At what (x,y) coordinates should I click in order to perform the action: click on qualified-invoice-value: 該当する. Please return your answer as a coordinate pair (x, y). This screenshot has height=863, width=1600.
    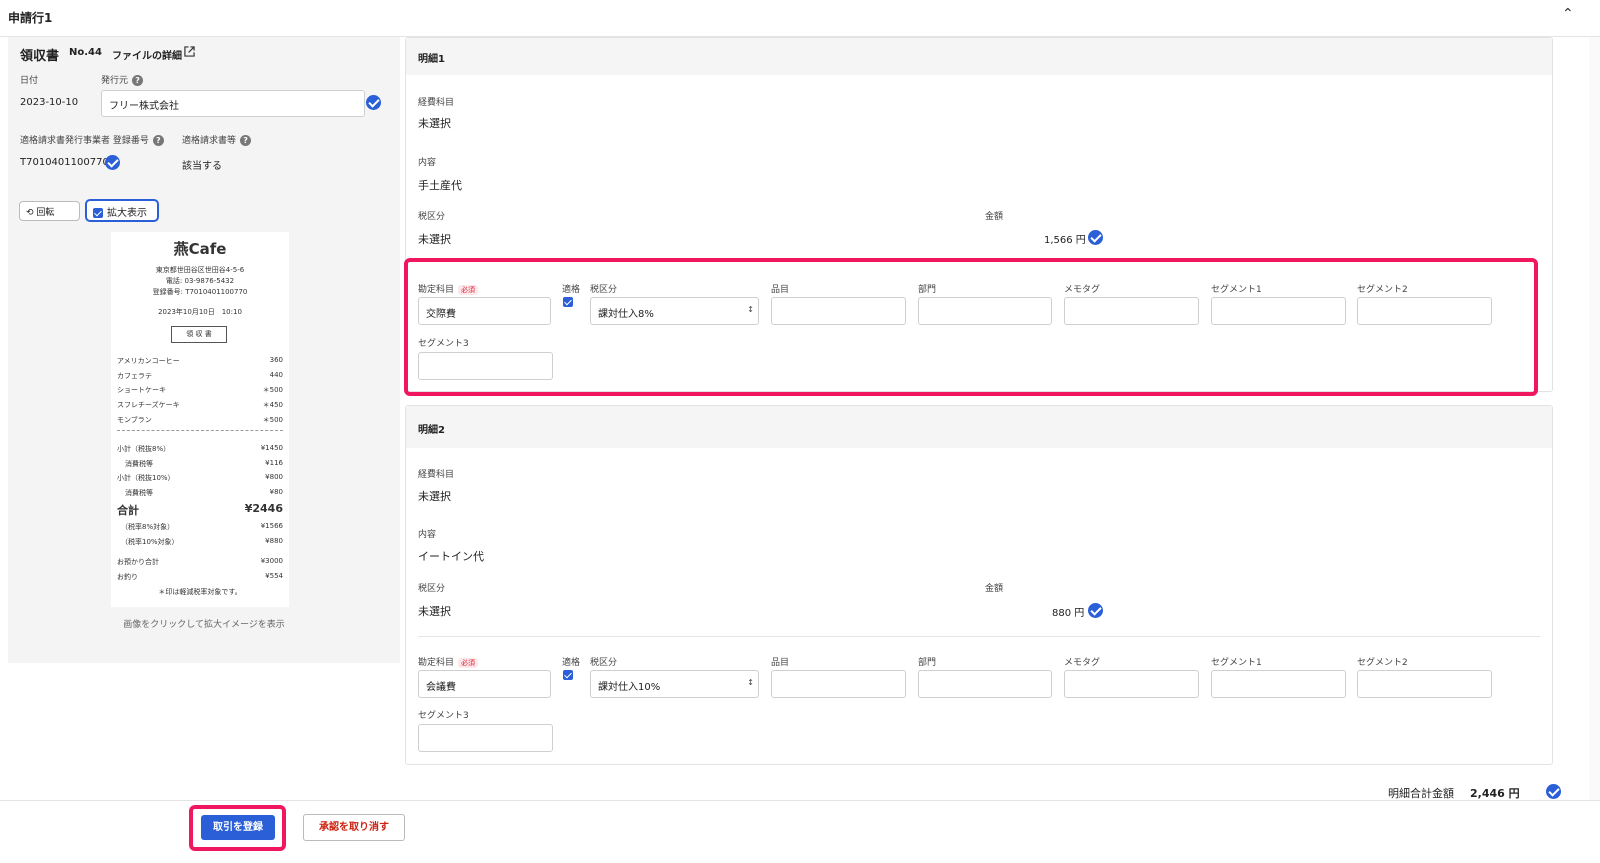
    Looking at the image, I should click on (202, 166).